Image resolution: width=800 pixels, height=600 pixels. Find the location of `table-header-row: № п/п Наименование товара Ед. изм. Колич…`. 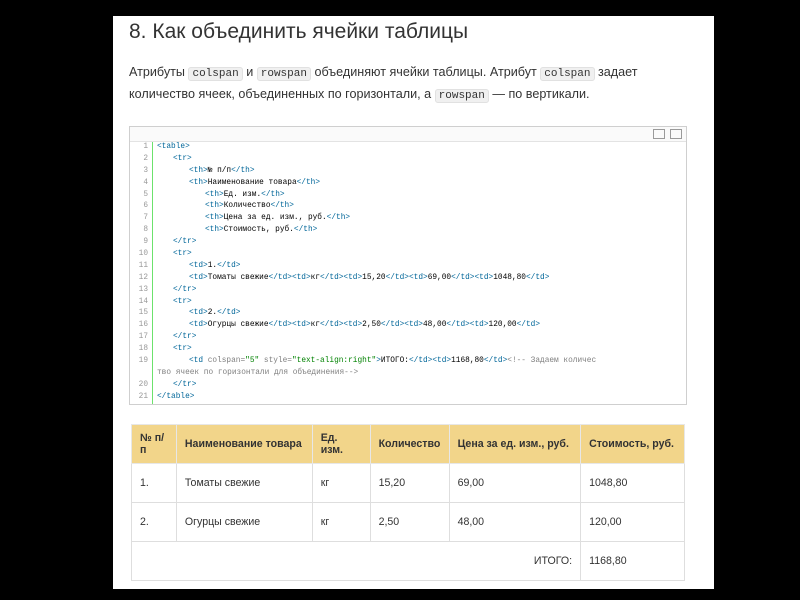

table-header-row: № п/п Наименование товара Ед. изм. Колич… is located at coordinates (408, 444).